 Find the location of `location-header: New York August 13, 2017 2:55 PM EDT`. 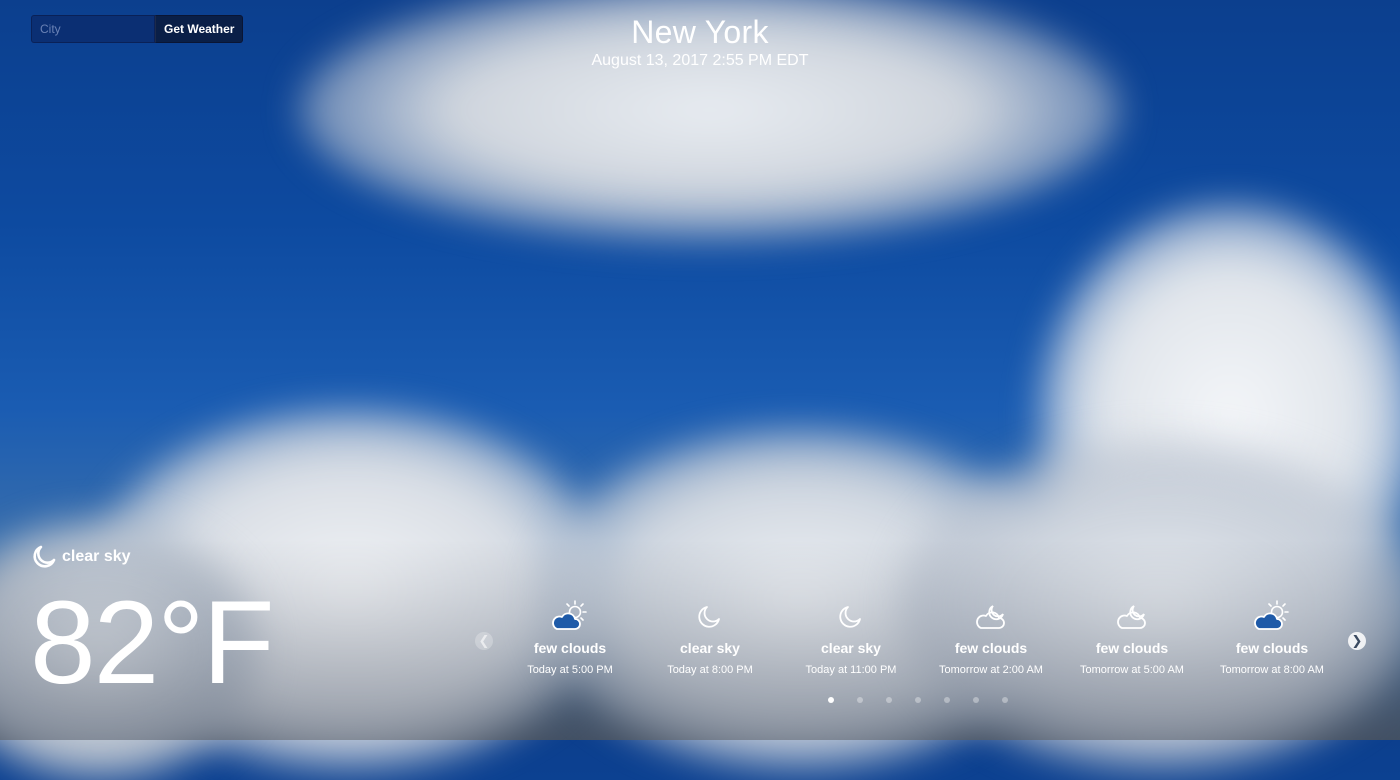

location-header: New York August 13, 2017 2:55 PM EDT is located at coordinates (700, 42).